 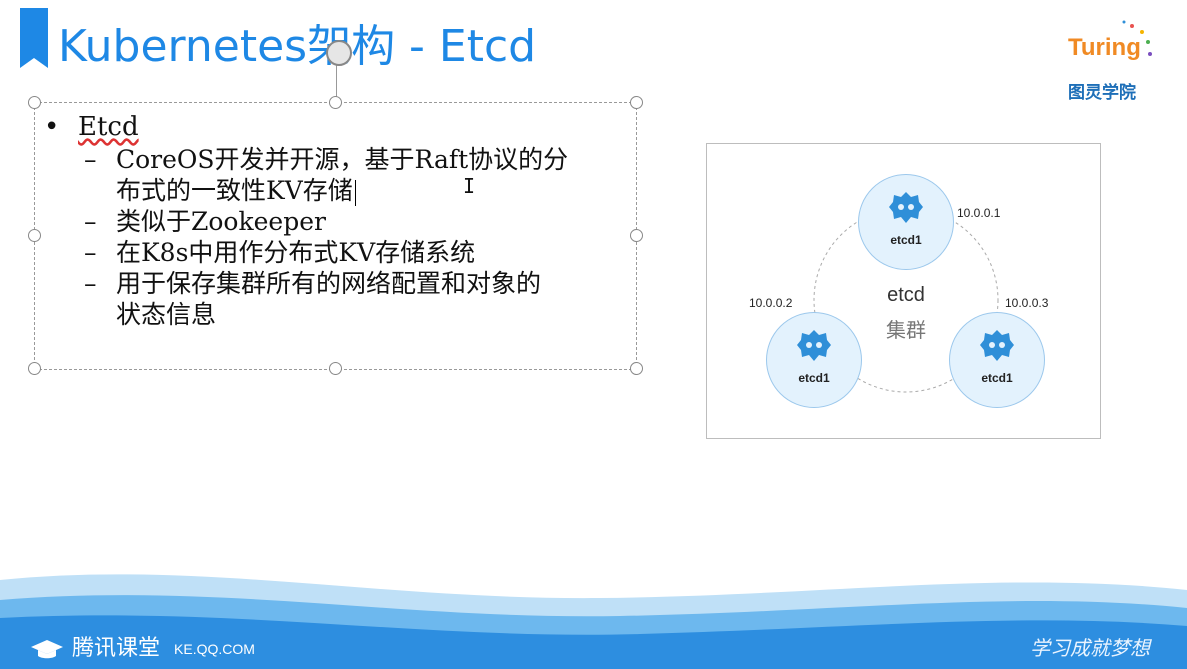 What do you see at coordinates (34, 235) in the screenshot?
I see `resize-handle-left` at bounding box center [34, 235].